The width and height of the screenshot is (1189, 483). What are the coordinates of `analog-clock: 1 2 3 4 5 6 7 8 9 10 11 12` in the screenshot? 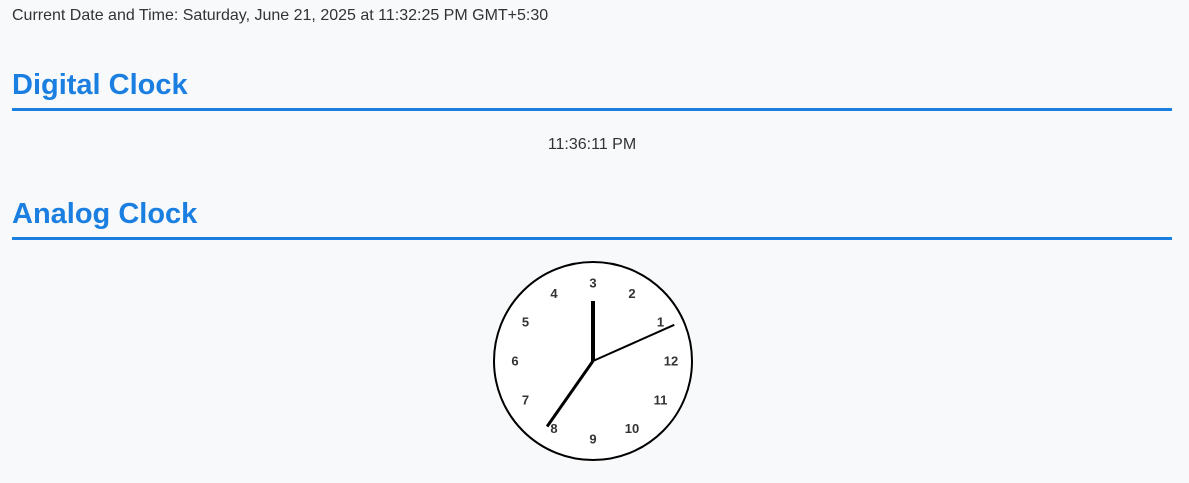 It's located at (593, 361).